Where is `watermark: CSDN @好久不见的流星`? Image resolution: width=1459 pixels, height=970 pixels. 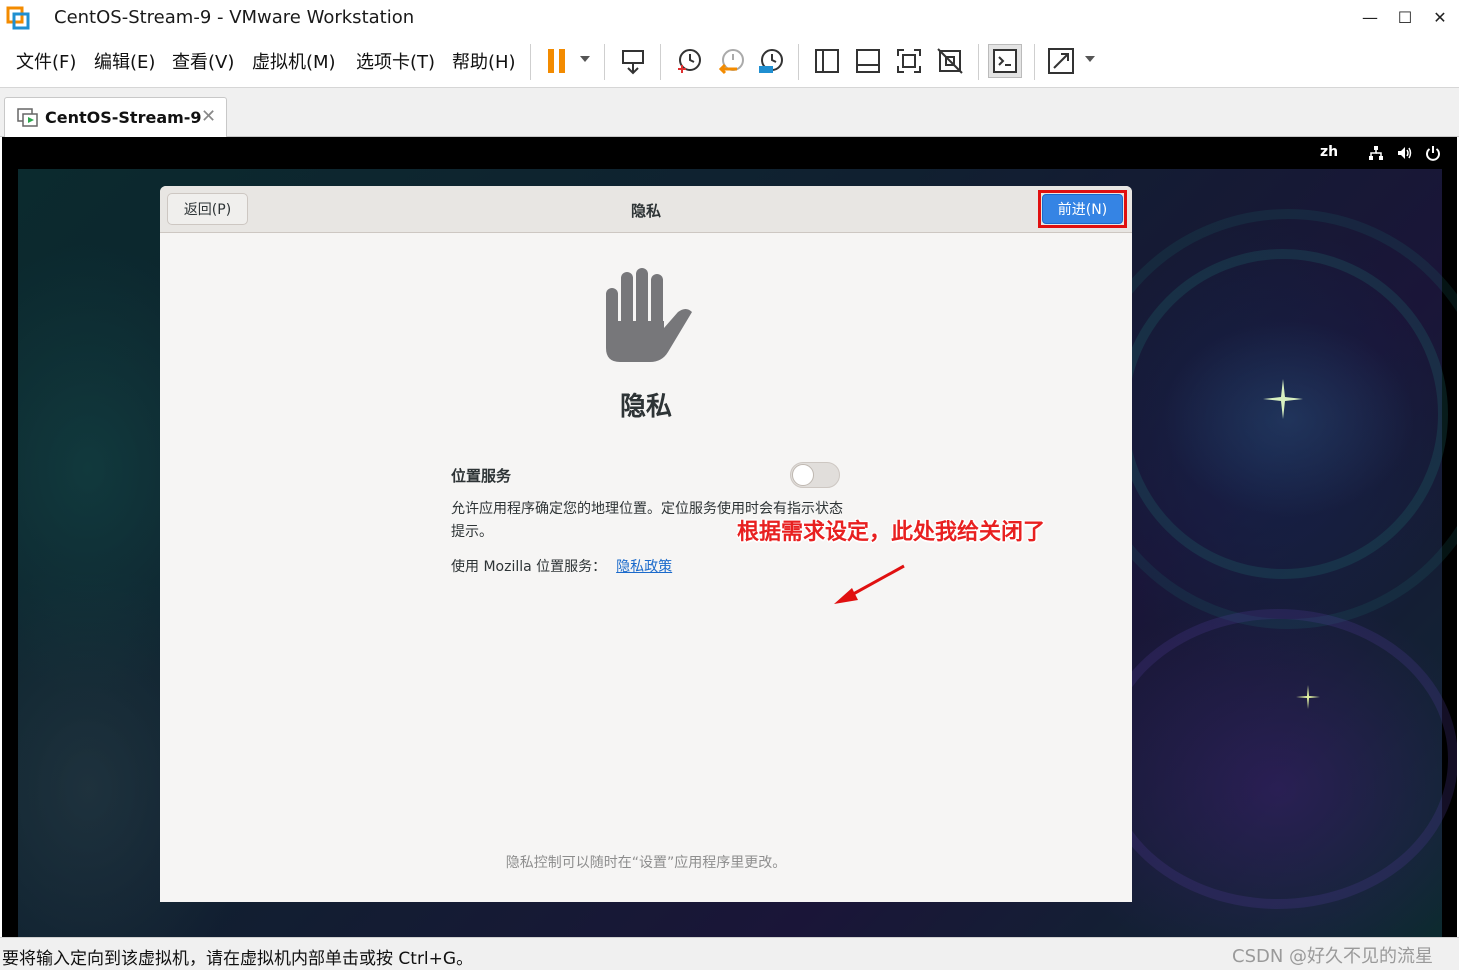
watermark: CSDN @好久不见的流星 is located at coordinates (1333, 956).